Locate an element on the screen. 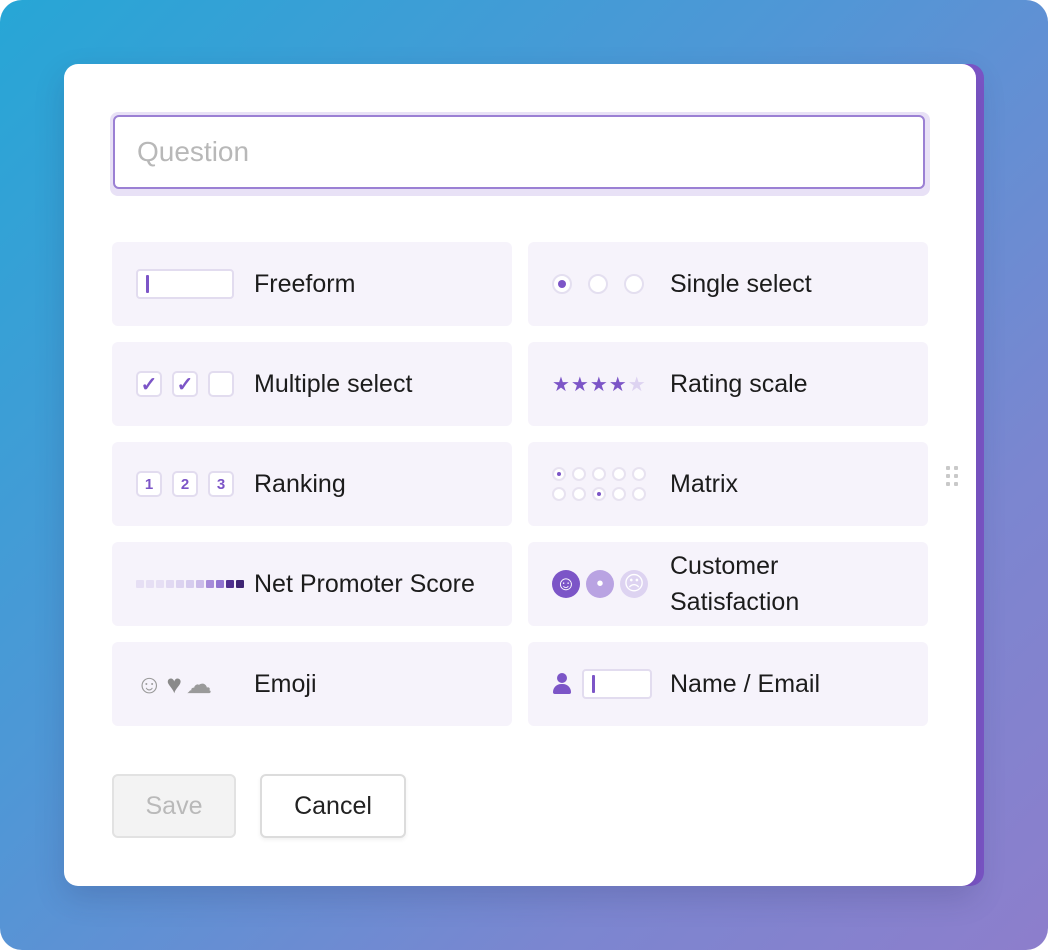  drag-handle-icon is located at coordinates (952, 476).